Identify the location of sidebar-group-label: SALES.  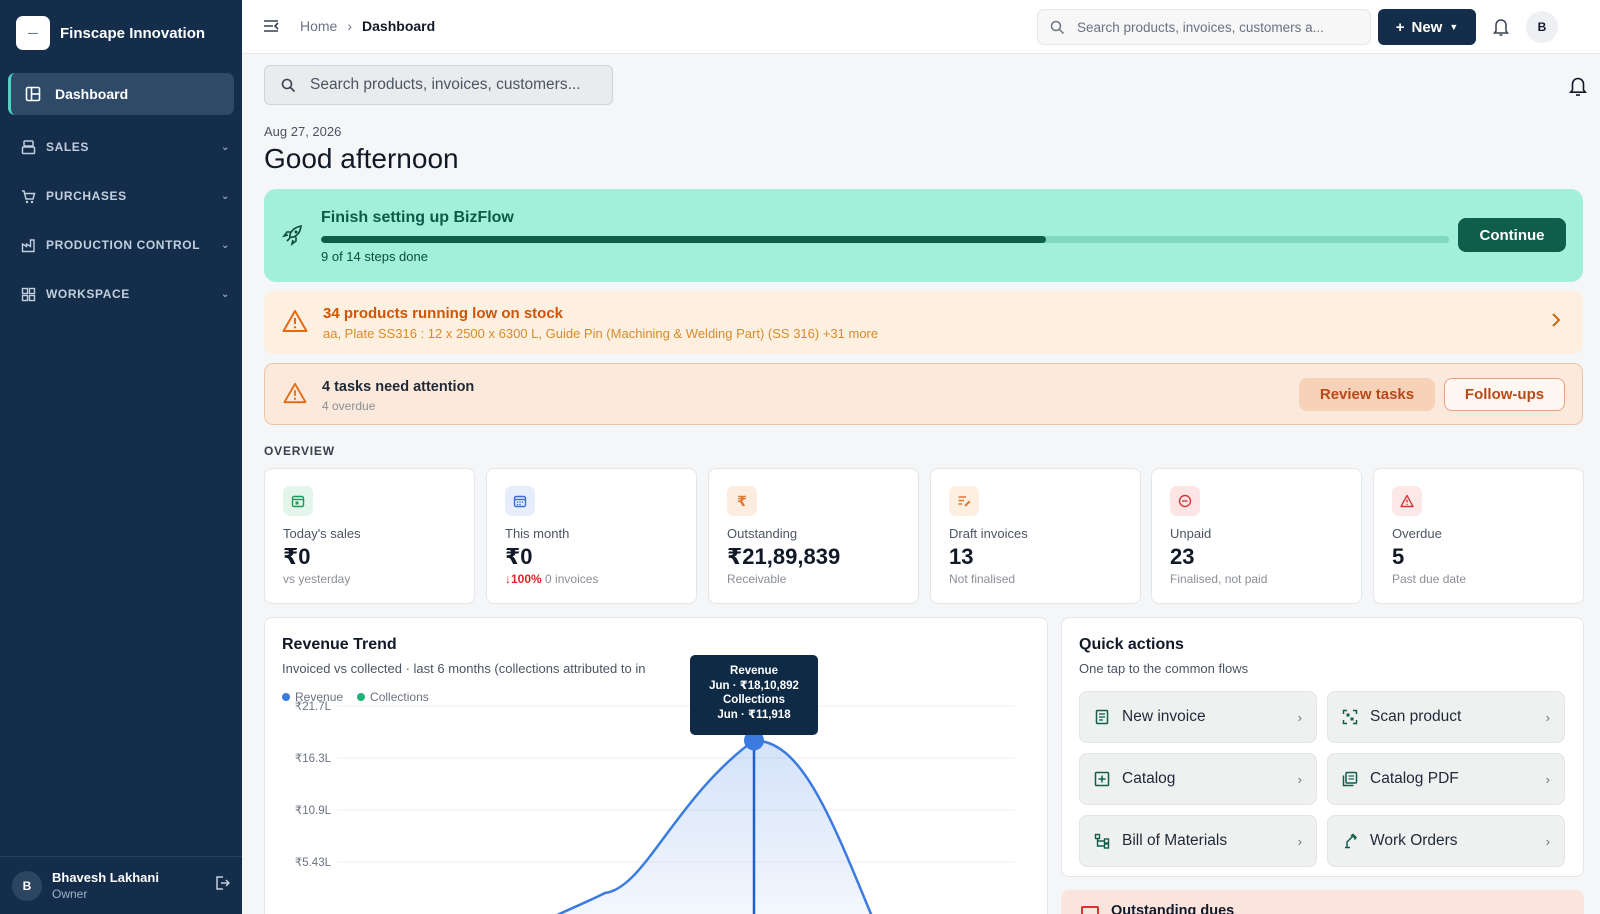
(68, 147).